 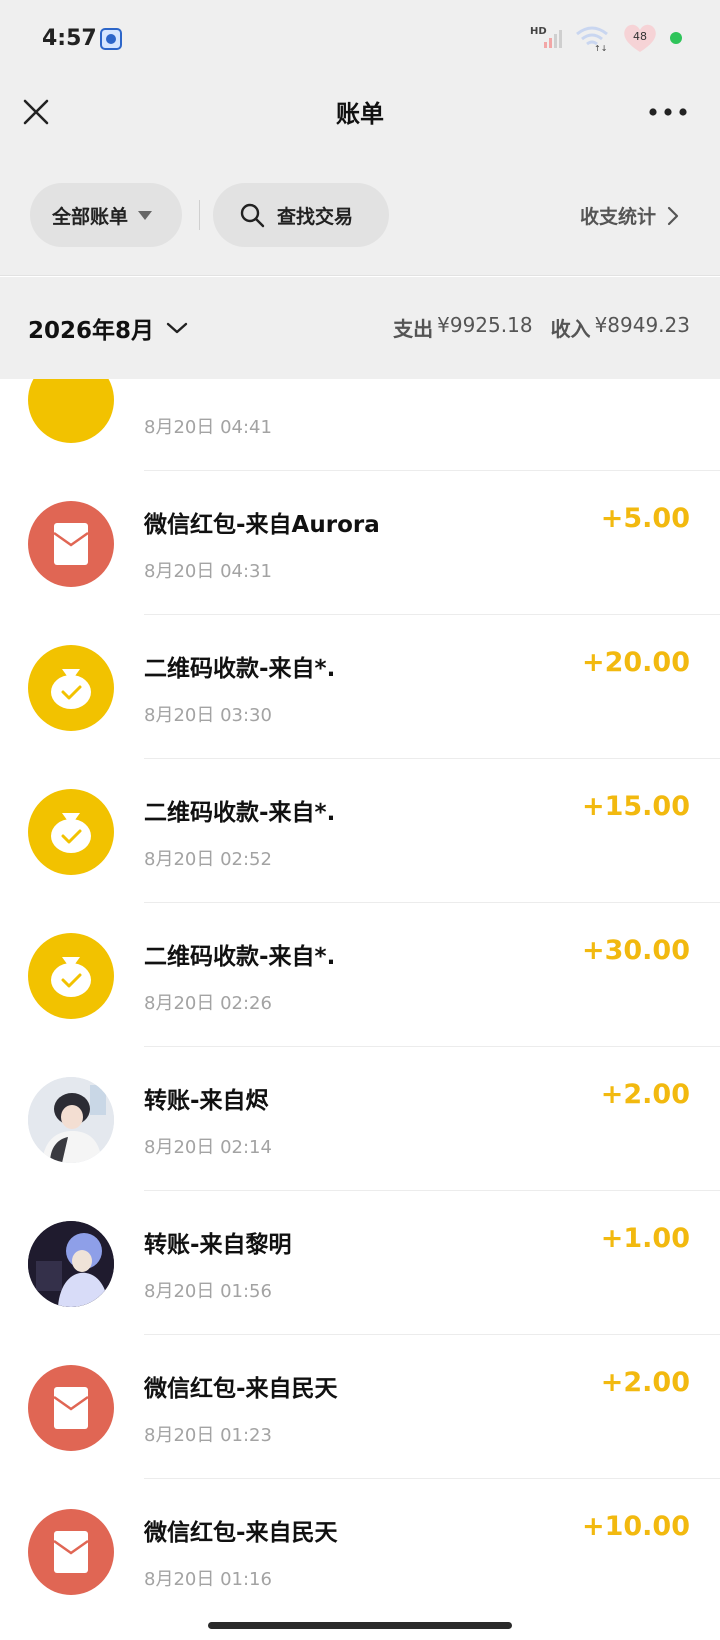 I want to click on expense-label: 支出, so click(x=413, y=329).